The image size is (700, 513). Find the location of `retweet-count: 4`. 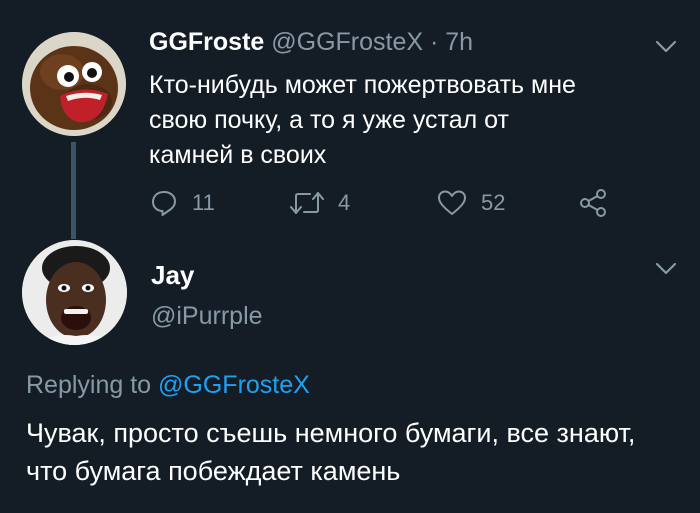

retweet-count: 4 is located at coordinates (344, 202).